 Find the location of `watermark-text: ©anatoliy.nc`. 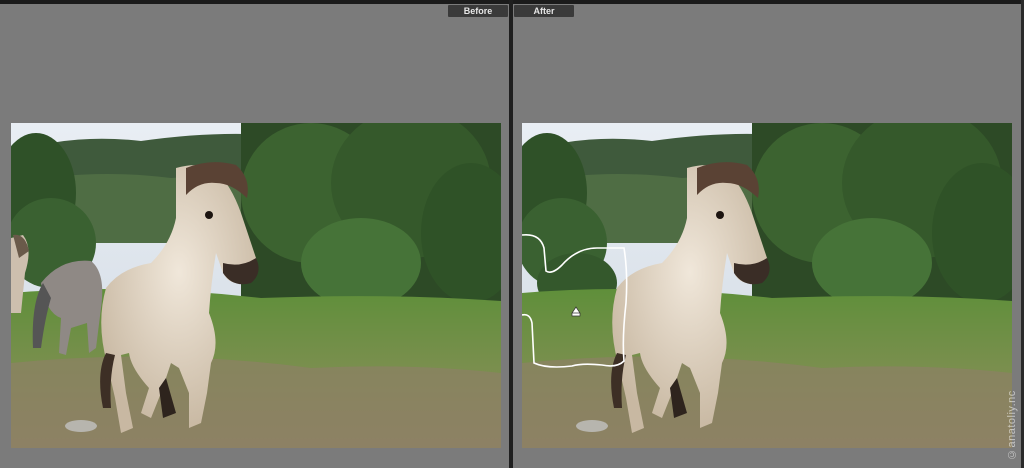

watermark-text: ©anatoliy.nc is located at coordinates (1012, 425).